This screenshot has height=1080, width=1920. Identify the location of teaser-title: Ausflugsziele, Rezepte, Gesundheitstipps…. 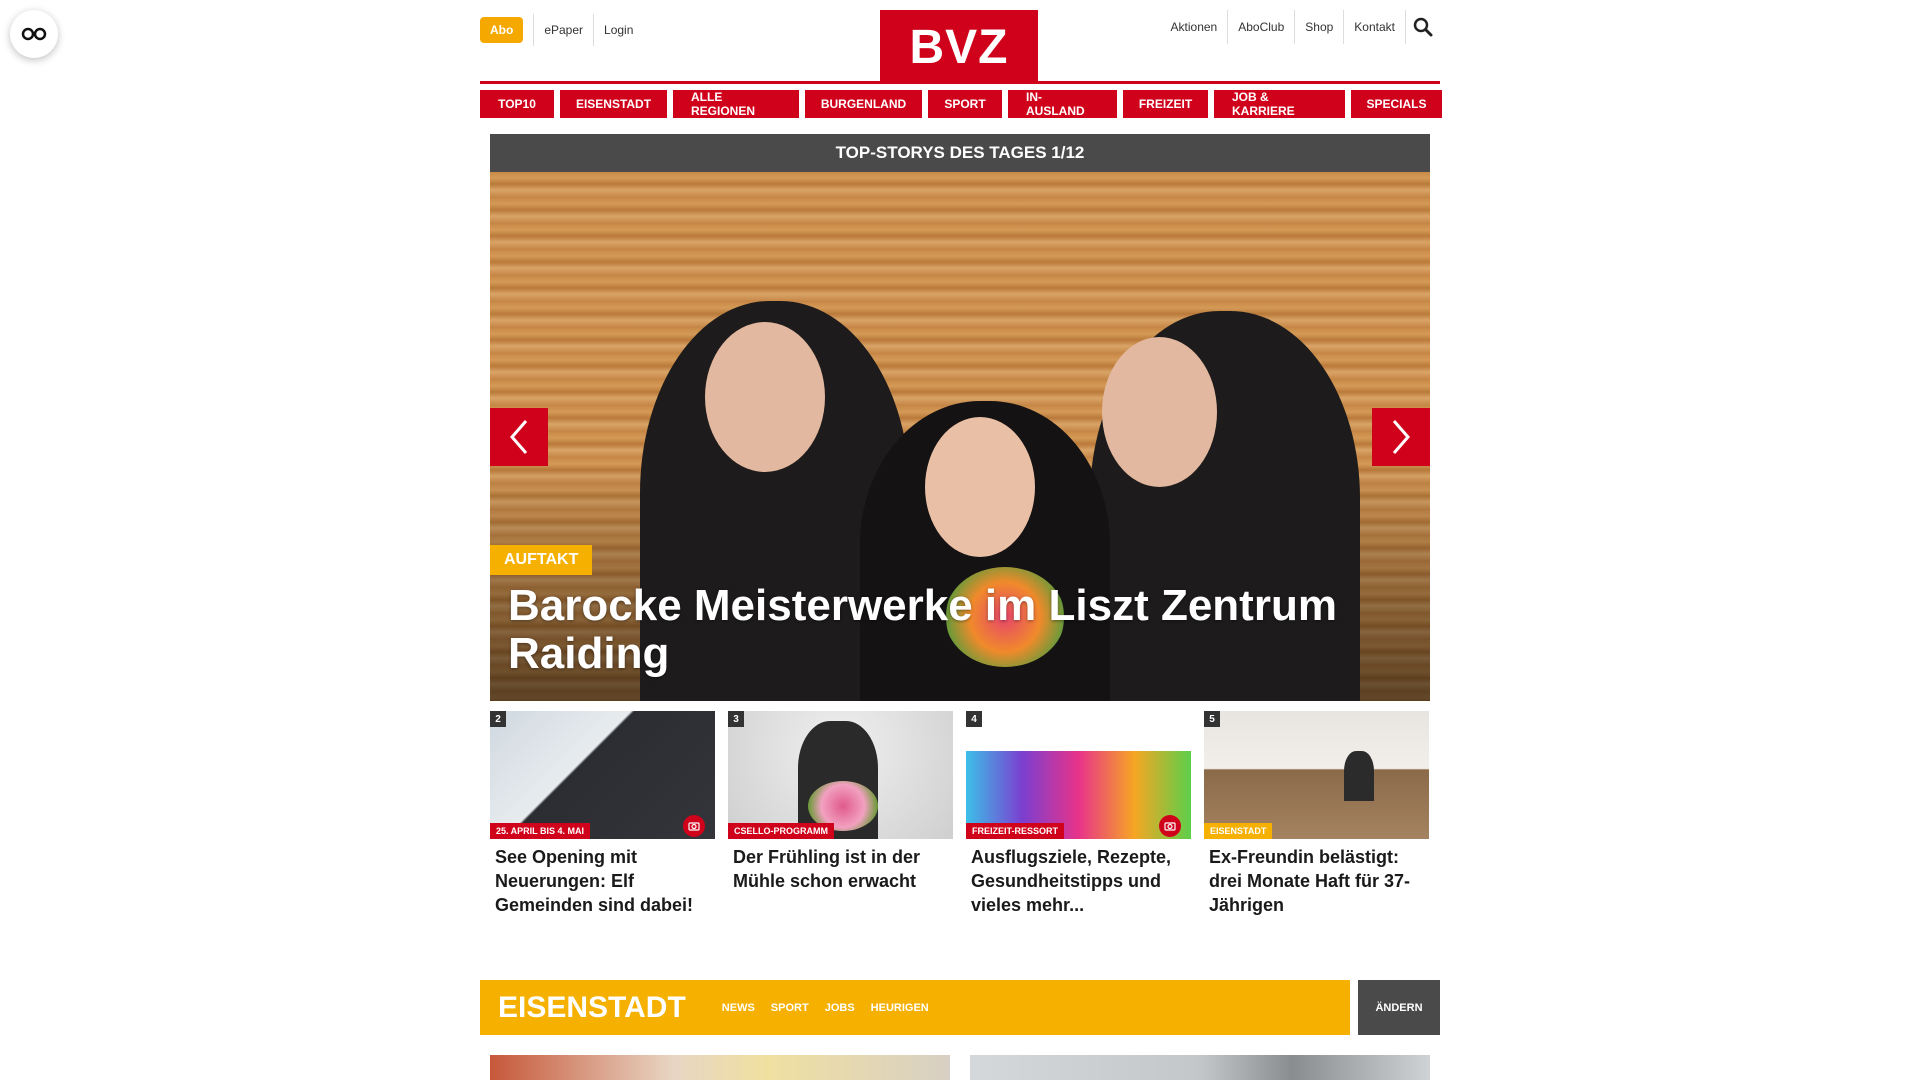
(1078, 878).